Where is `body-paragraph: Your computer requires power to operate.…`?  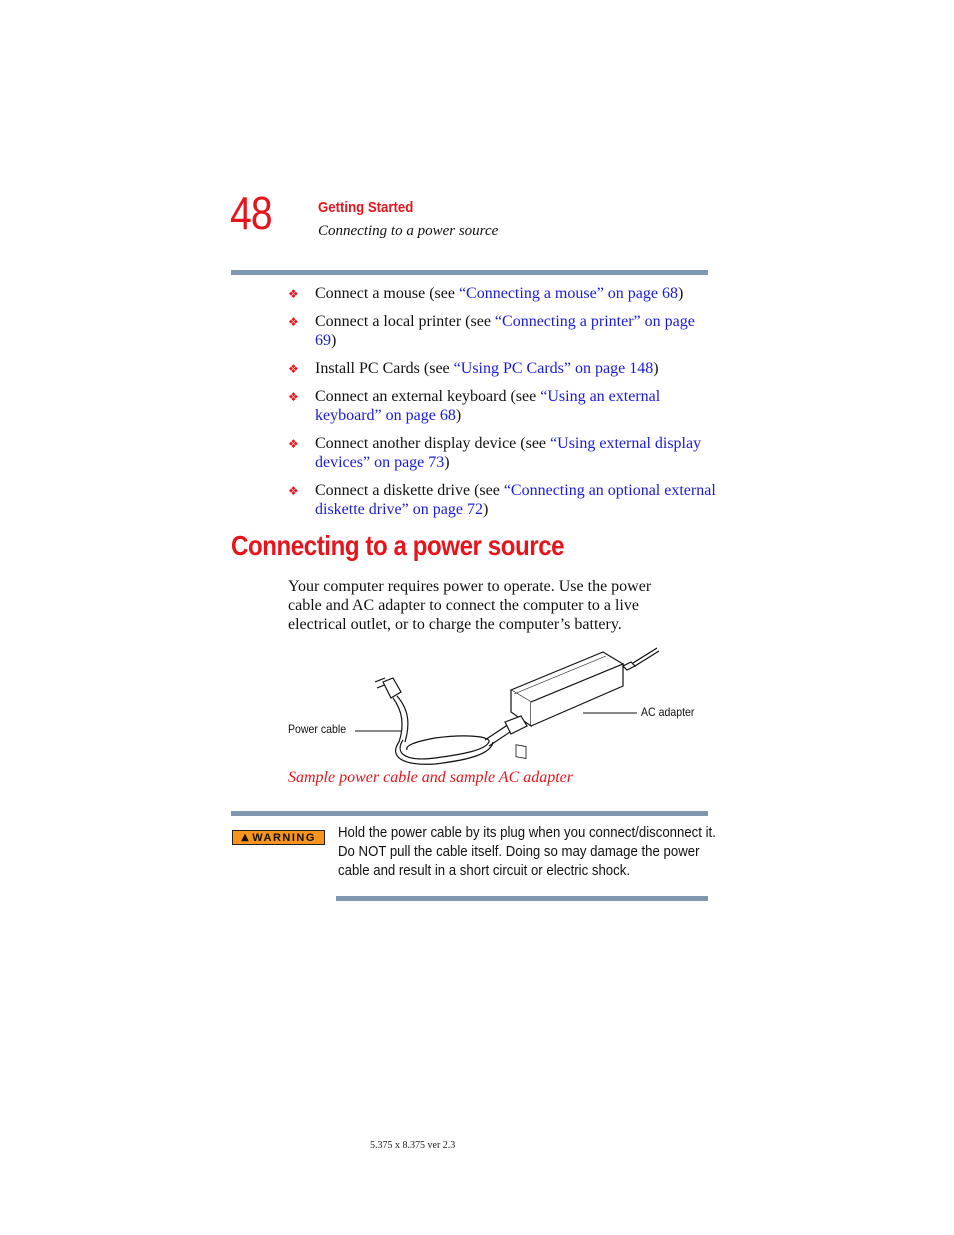
body-paragraph: Your computer requires power to operate.… is located at coordinates (470, 605).